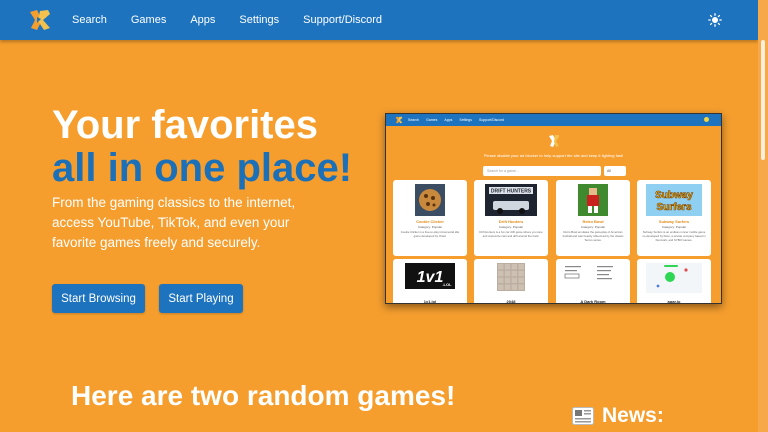 The image size is (768, 432). What do you see at coordinates (511, 200) in the screenshot?
I see `drift-hunters-thumbnail: DRIFT HUNTERS` at bounding box center [511, 200].